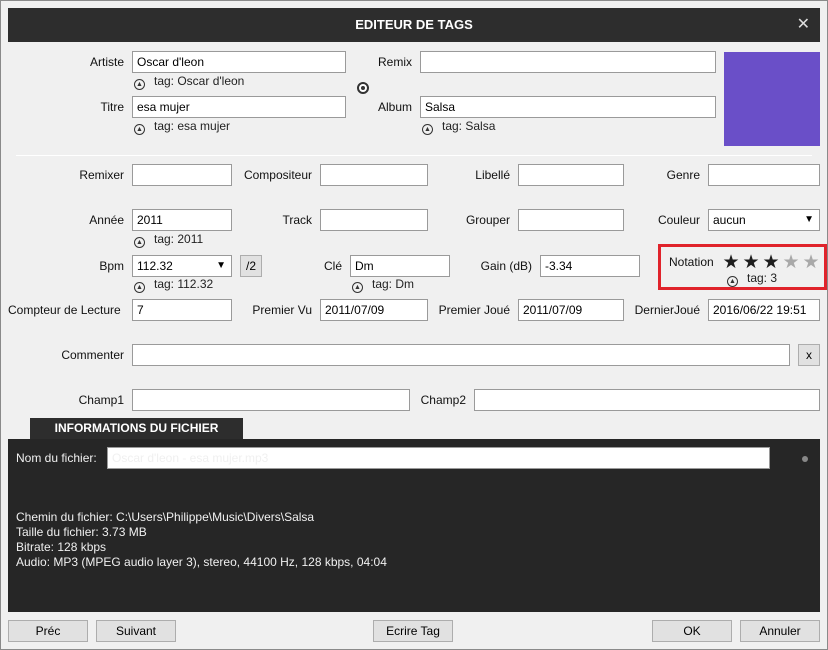 This screenshot has width=828, height=650. Describe the element at coordinates (764, 310) in the screenshot. I see `lastplayed-input: 2016/06/22 19:51` at that location.